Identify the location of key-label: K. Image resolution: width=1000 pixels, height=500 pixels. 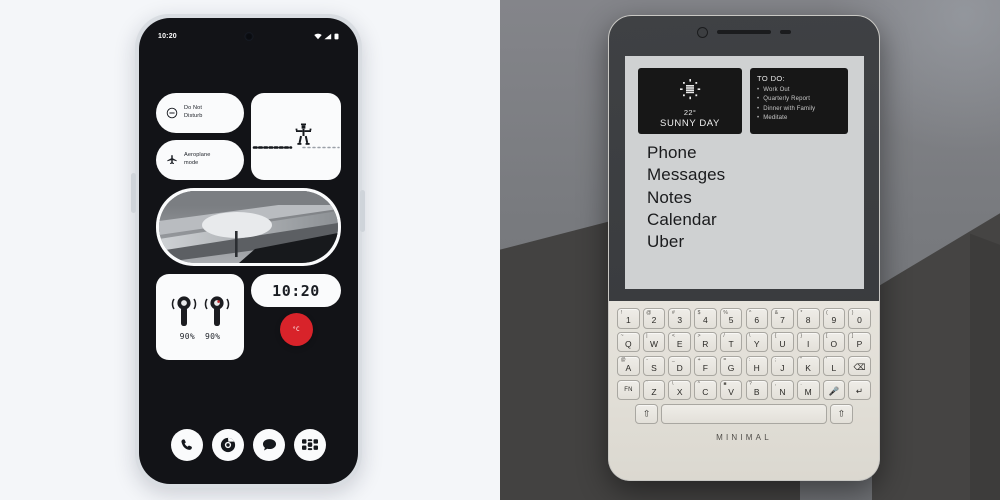
(808, 367).